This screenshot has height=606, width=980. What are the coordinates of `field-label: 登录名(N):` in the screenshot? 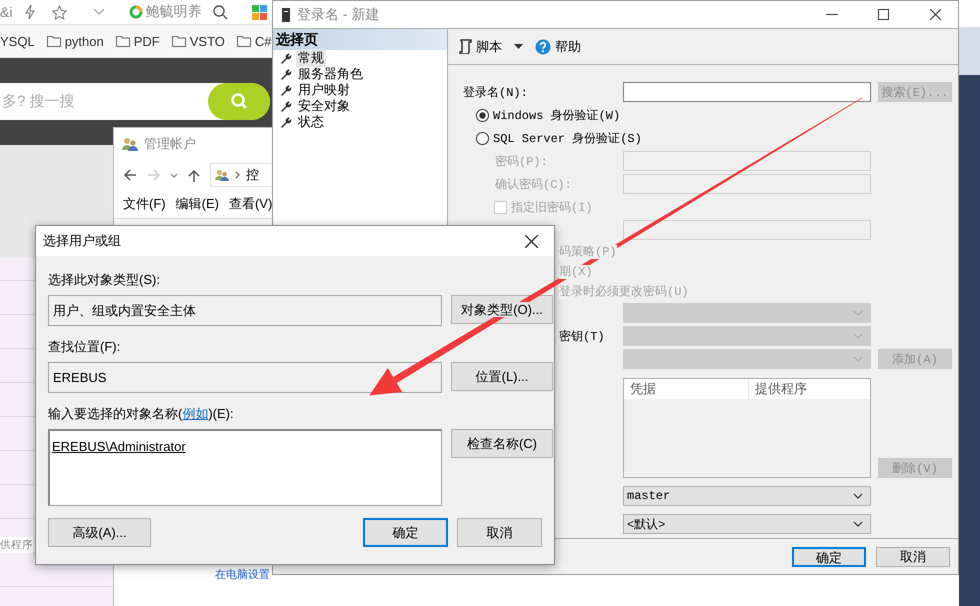 It's located at (496, 92).